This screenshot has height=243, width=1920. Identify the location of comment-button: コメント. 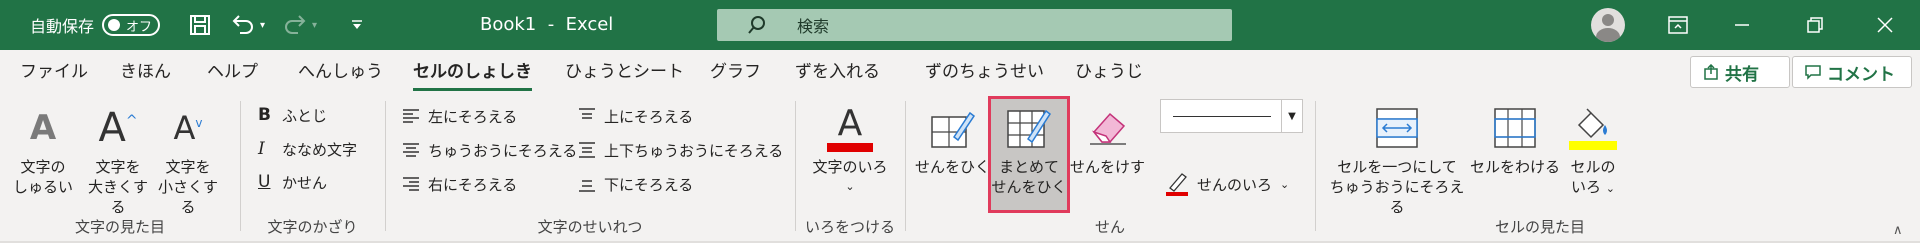
(1852, 72).